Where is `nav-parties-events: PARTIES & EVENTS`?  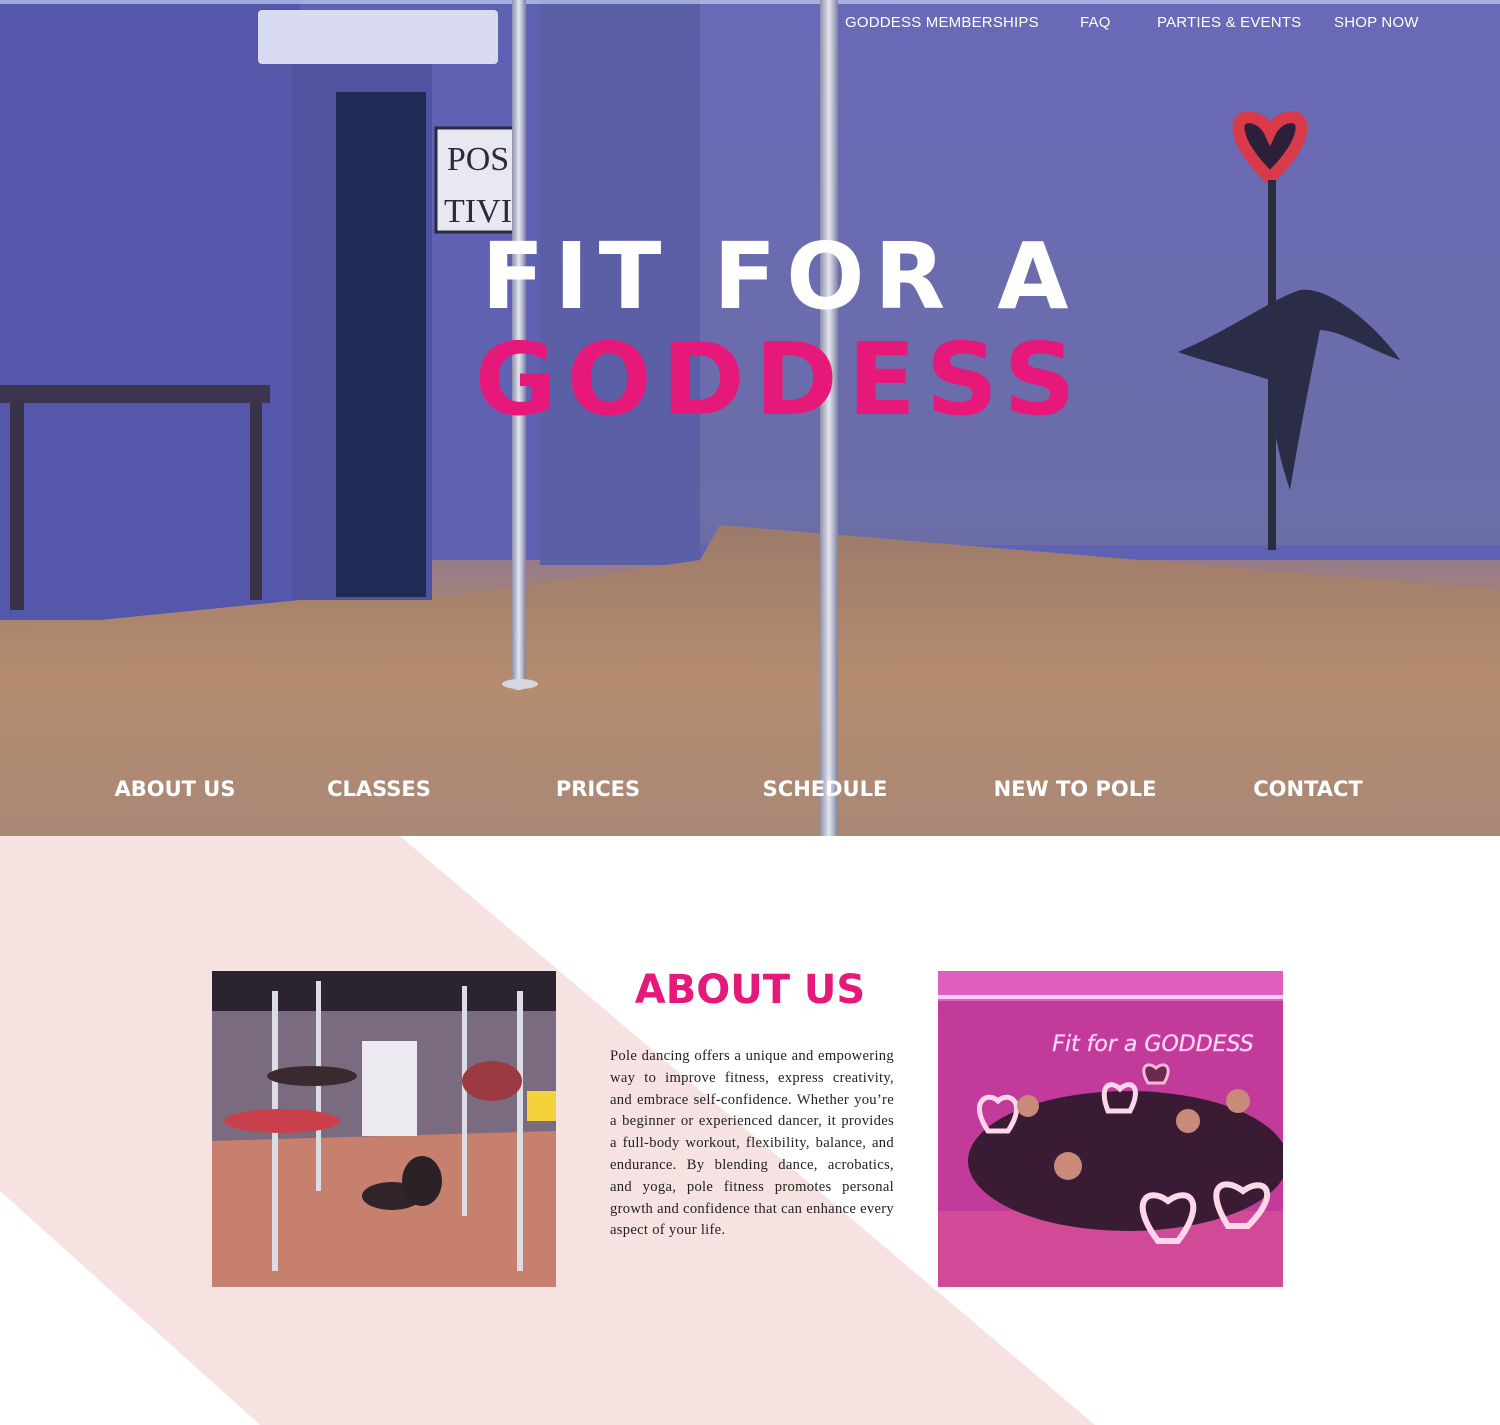 nav-parties-events: PARTIES & EVENTS is located at coordinates (1229, 22).